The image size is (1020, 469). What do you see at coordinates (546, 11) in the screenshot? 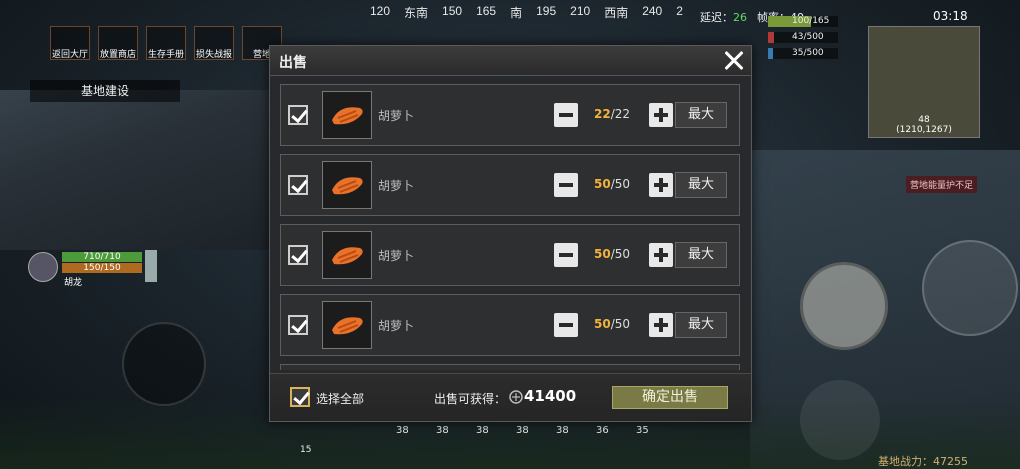
I see `compass-tick: 195` at bounding box center [546, 11].